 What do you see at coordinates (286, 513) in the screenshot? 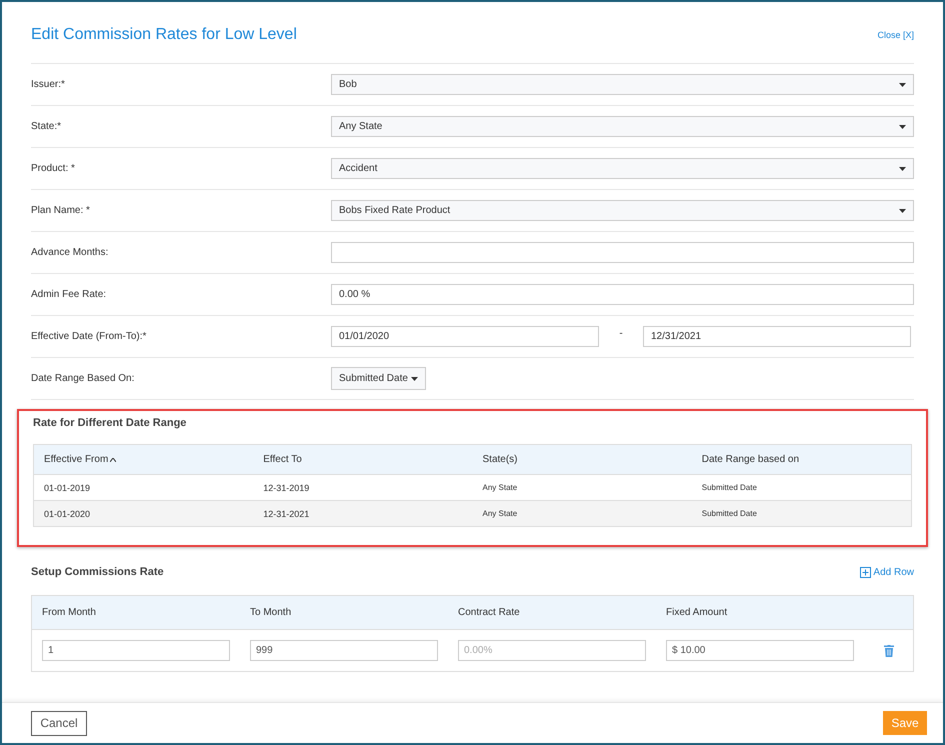
I see `table-cell-text: 12-31-2021` at bounding box center [286, 513].